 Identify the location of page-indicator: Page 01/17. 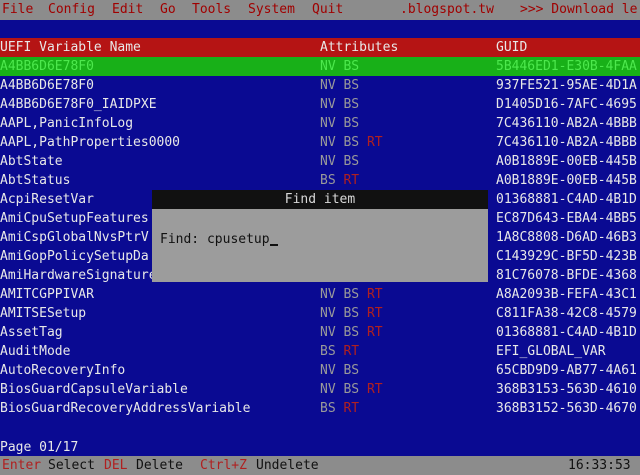
(39, 447).